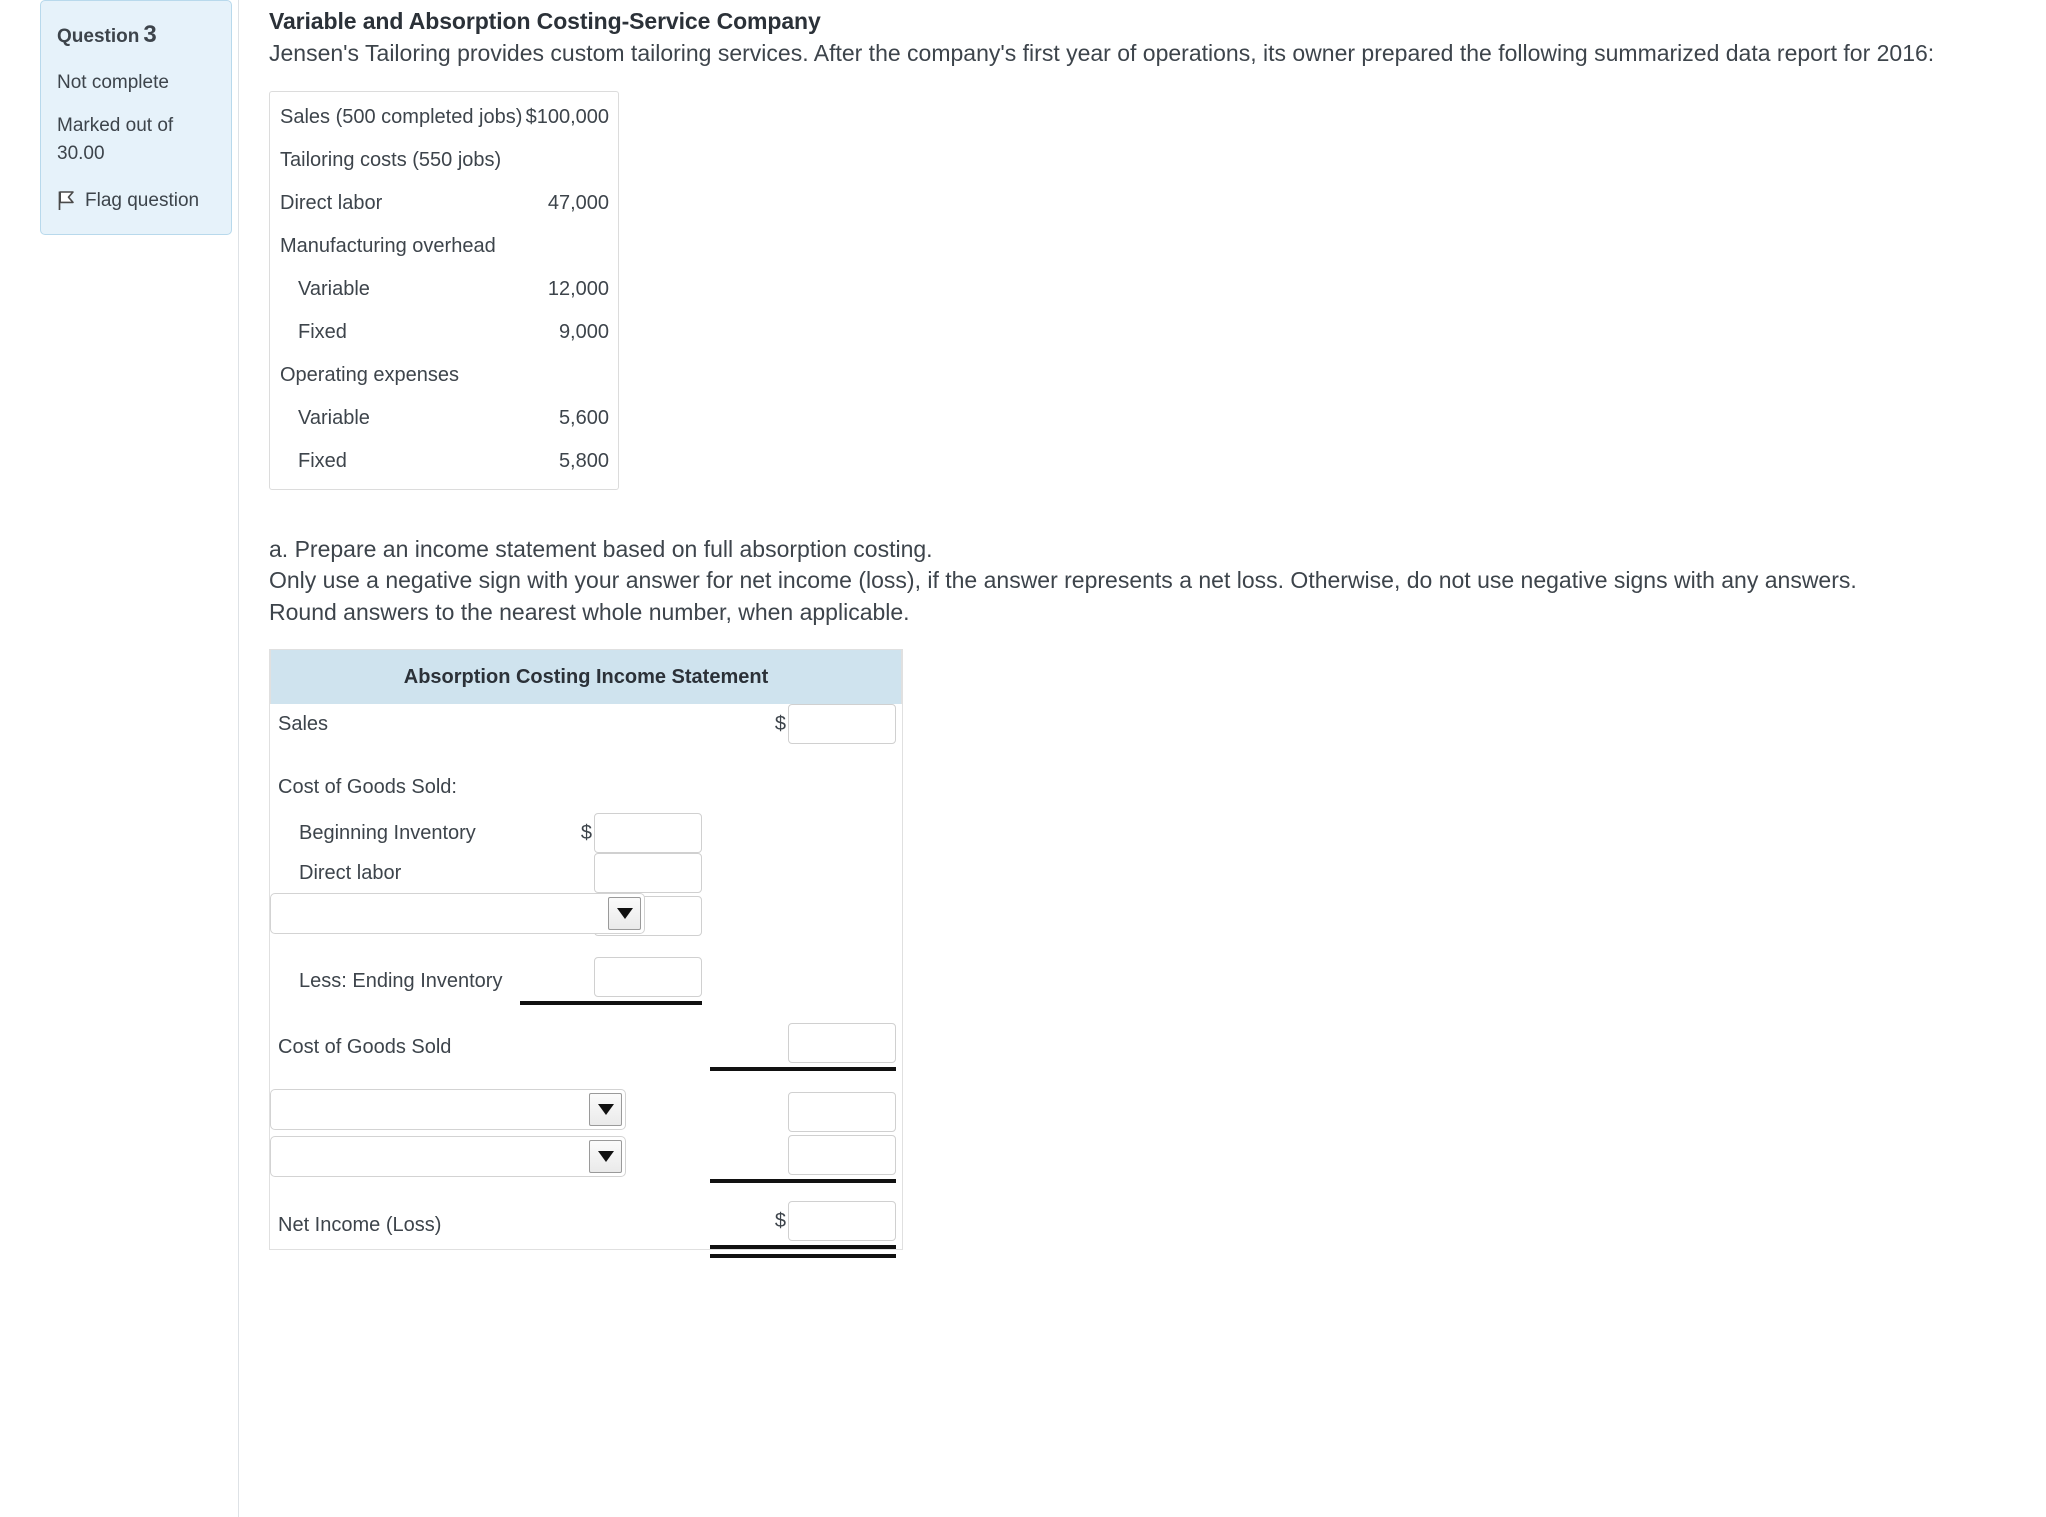 The image size is (2046, 1517). I want to click on question-marked-out-of: Marked out of 30.00, so click(115, 139).